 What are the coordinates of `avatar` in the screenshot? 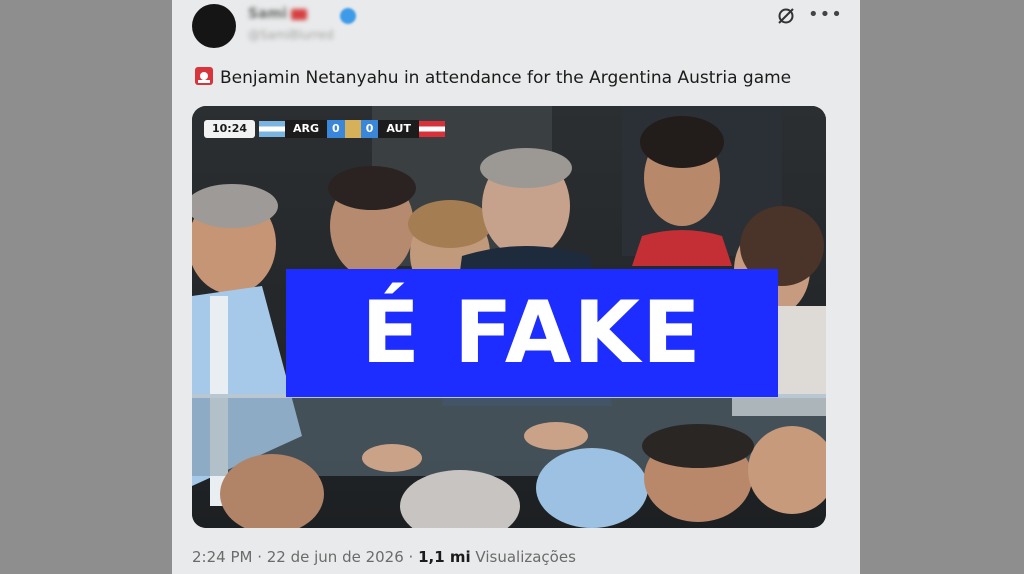 It's located at (214, 26).